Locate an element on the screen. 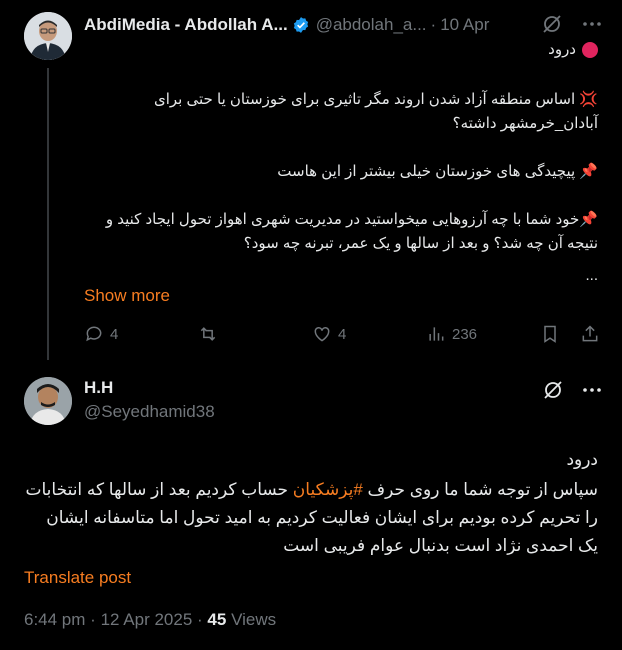  verified-badge-icon is located at coordinates (300, 25).